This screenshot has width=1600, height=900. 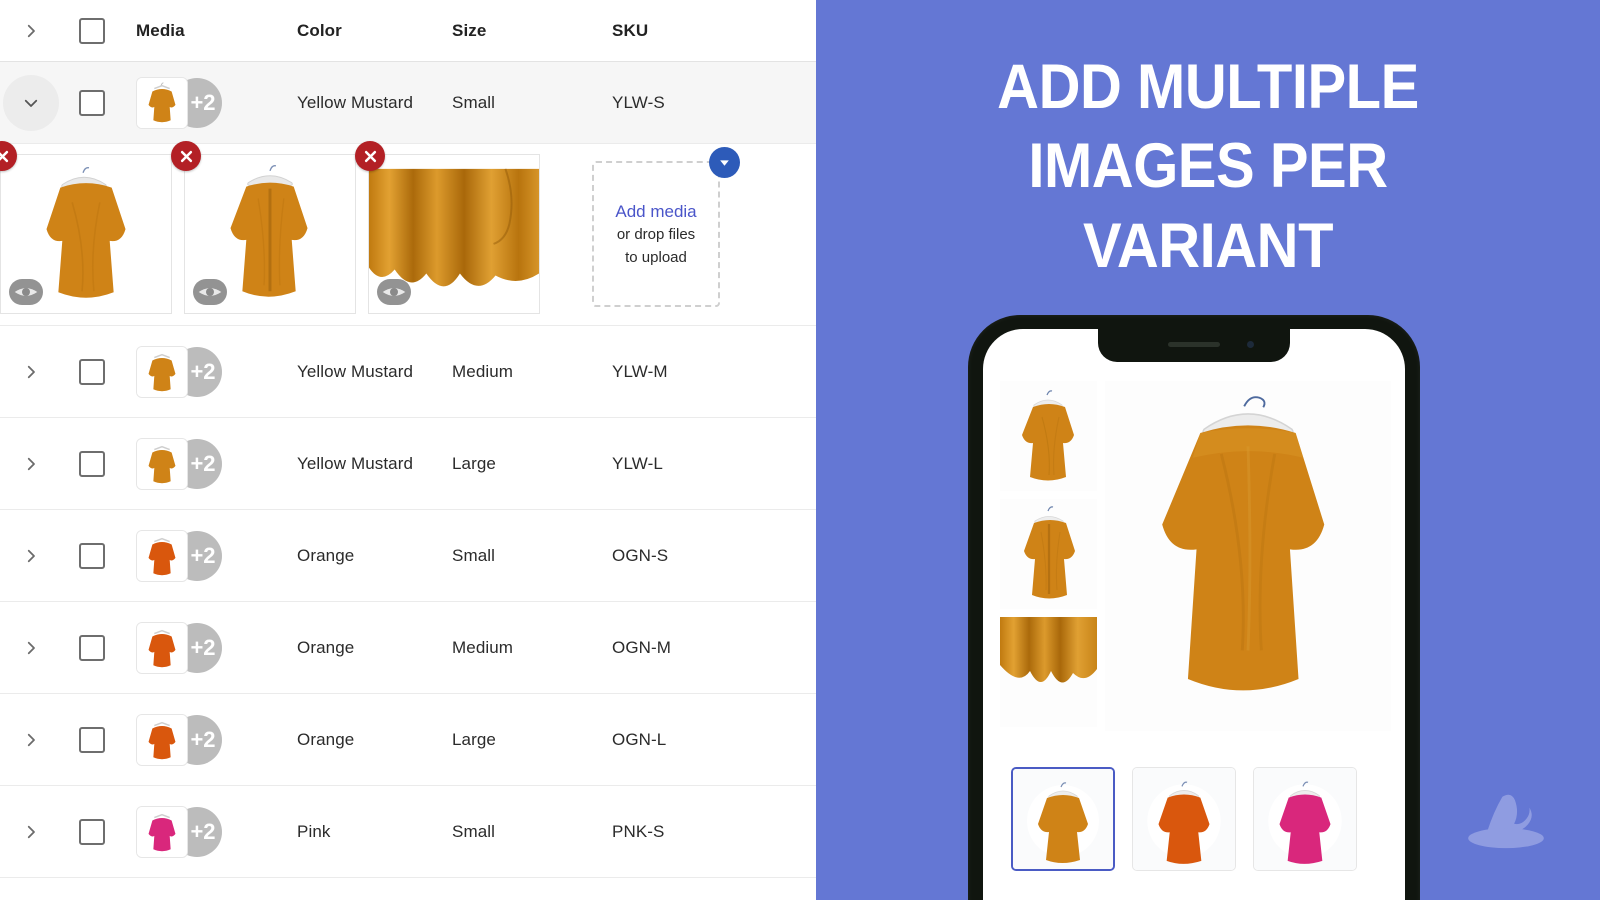 What do you see at coordinates (31, 31) in the screenshot?
I see `header-expand-cell` at bounding box center [31, 31].